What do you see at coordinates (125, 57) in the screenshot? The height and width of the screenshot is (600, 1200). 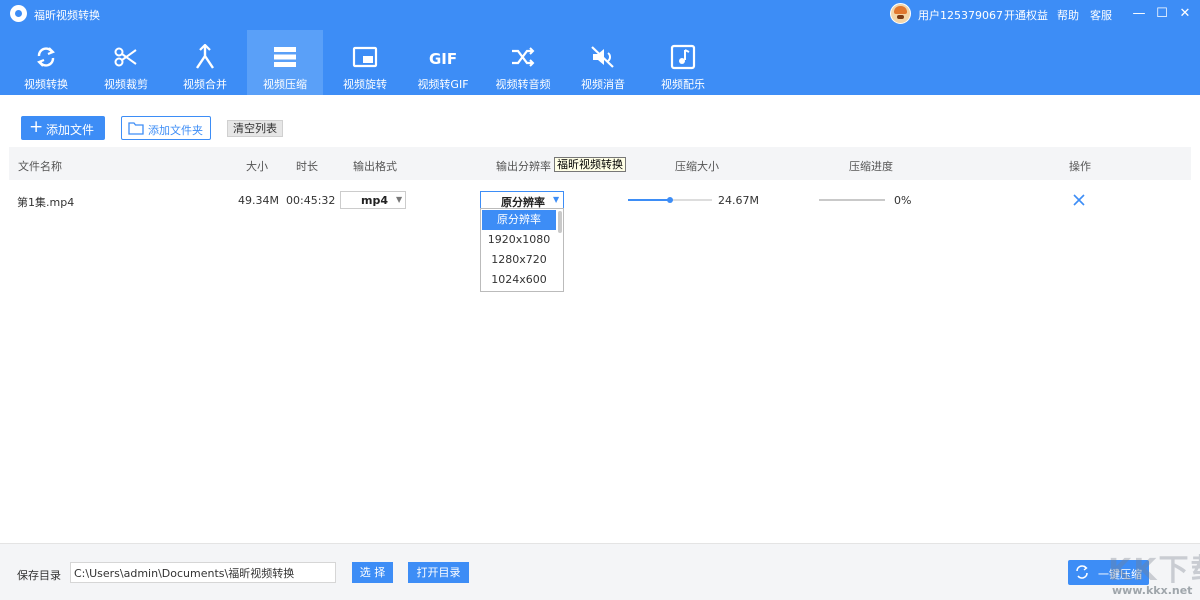 I see `scissors-icon` at bounding box center [125, 57].